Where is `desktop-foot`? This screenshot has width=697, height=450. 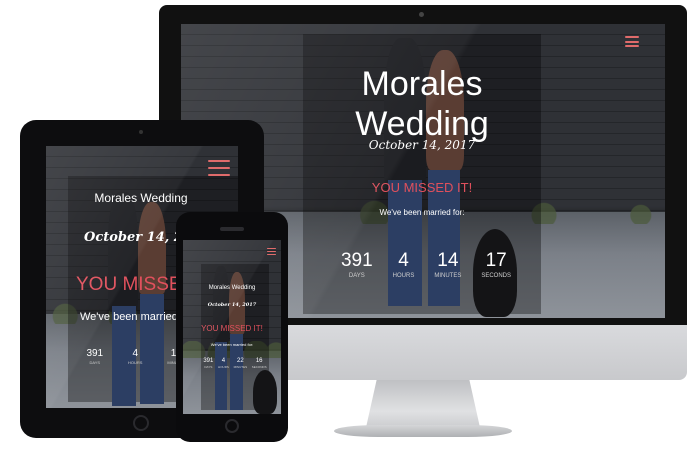
desktop-foot is located at coordinates (423, 431).